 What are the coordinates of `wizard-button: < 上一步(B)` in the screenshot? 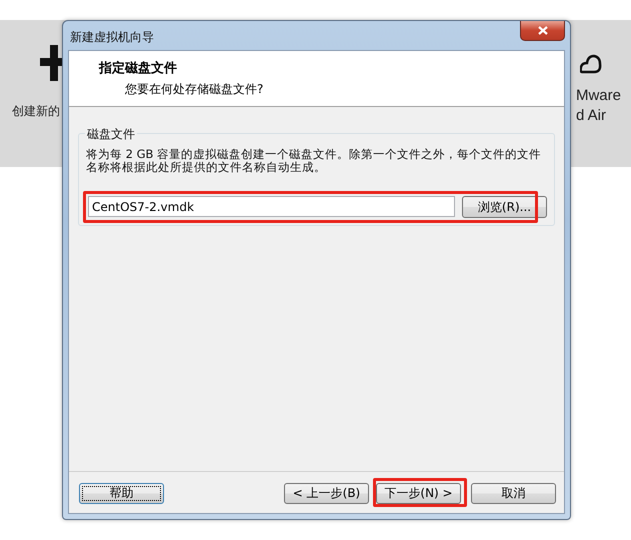 It's located at (326, 493).